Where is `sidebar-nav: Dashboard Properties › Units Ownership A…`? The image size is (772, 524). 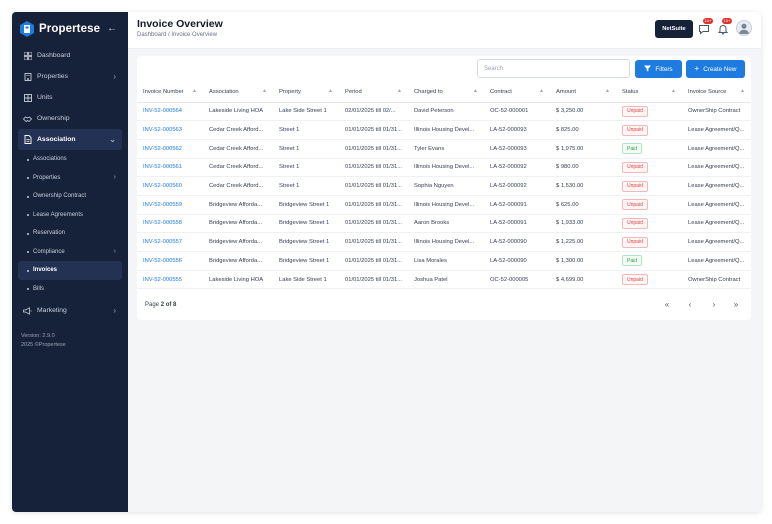 sidebar-nav: Dashboard Properties › Units Ownership A… is located at coordinates (70, 183).